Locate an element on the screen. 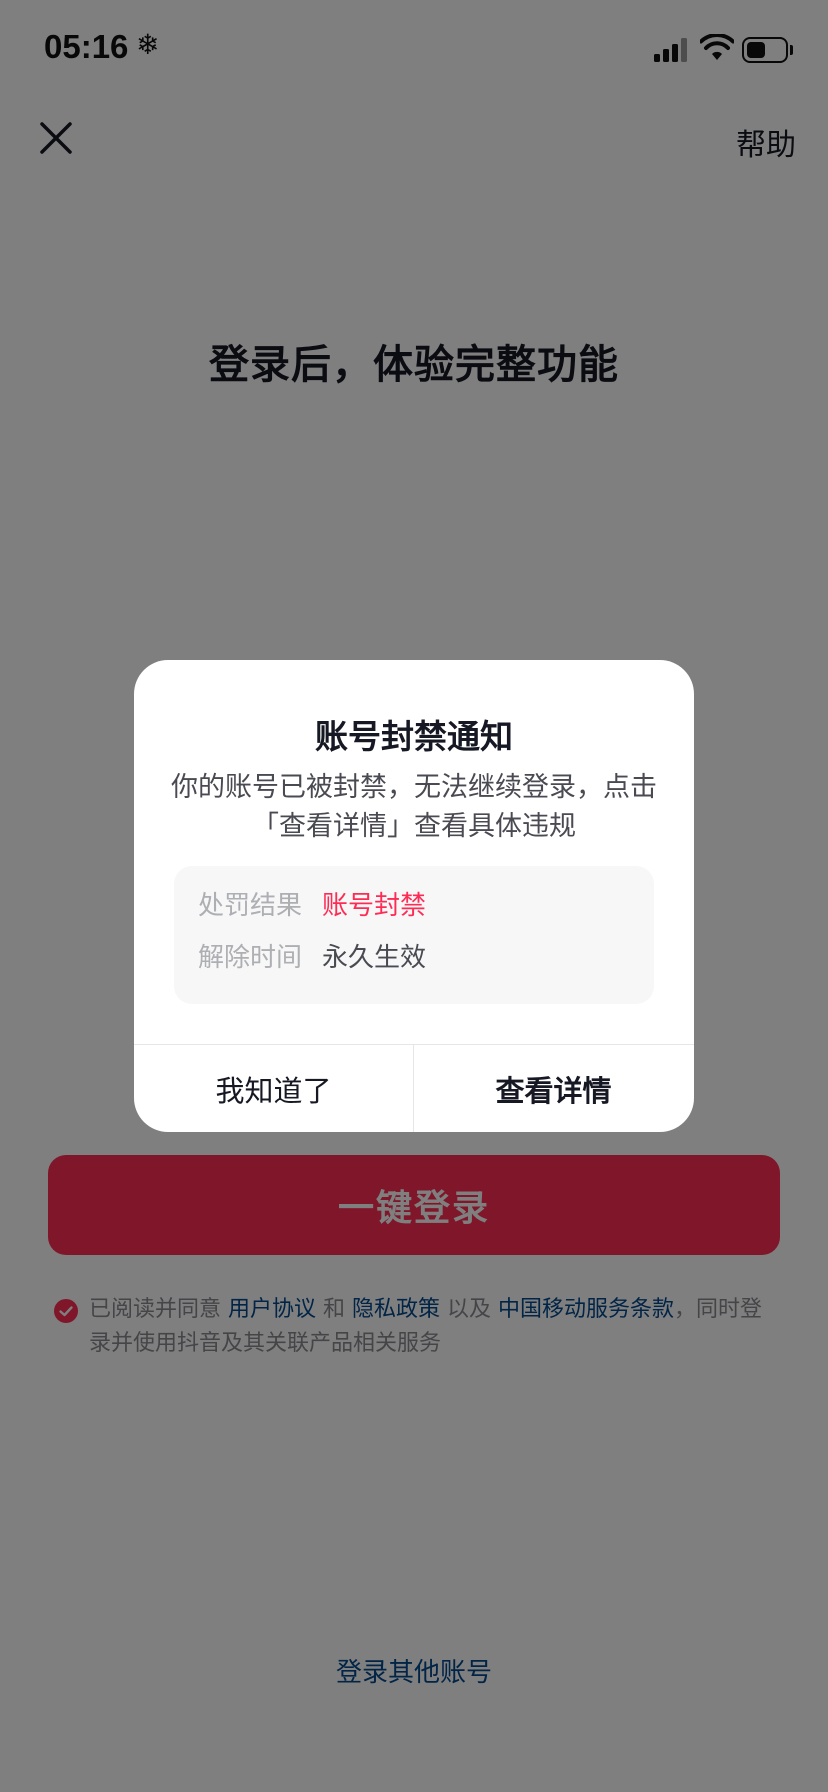 The height and width of the screenshot is (1792, 828). dismiss-button: 我知道了 is located at coordinates (273, 1088).